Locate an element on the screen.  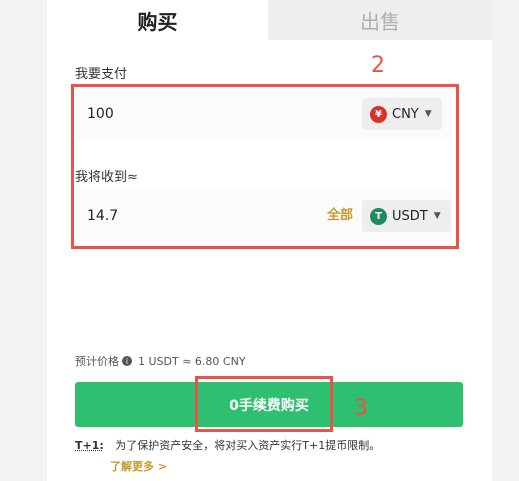
annotation-number-2: 2 is located at coordinates (378, 65).